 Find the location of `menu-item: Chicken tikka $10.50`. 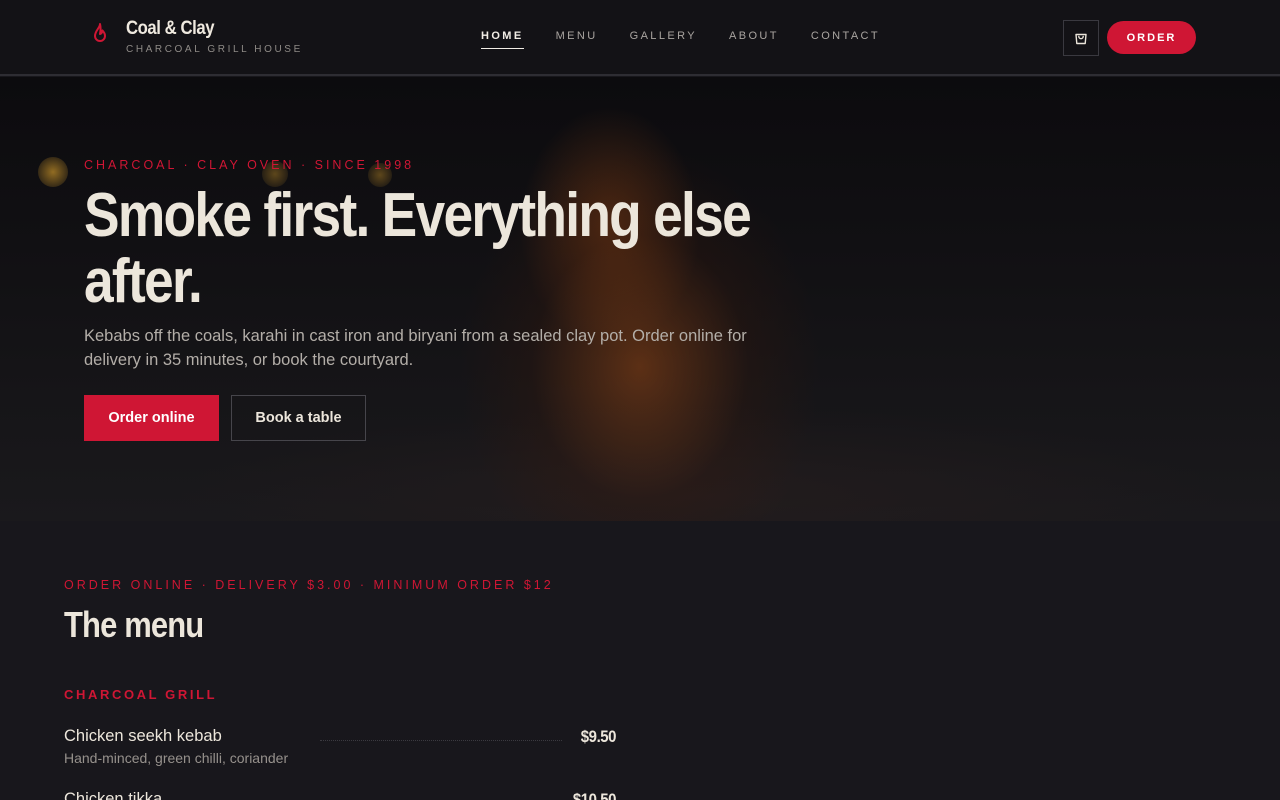

menu-item: Chicken tikka $10.50 is located at coordinates (340, 795).